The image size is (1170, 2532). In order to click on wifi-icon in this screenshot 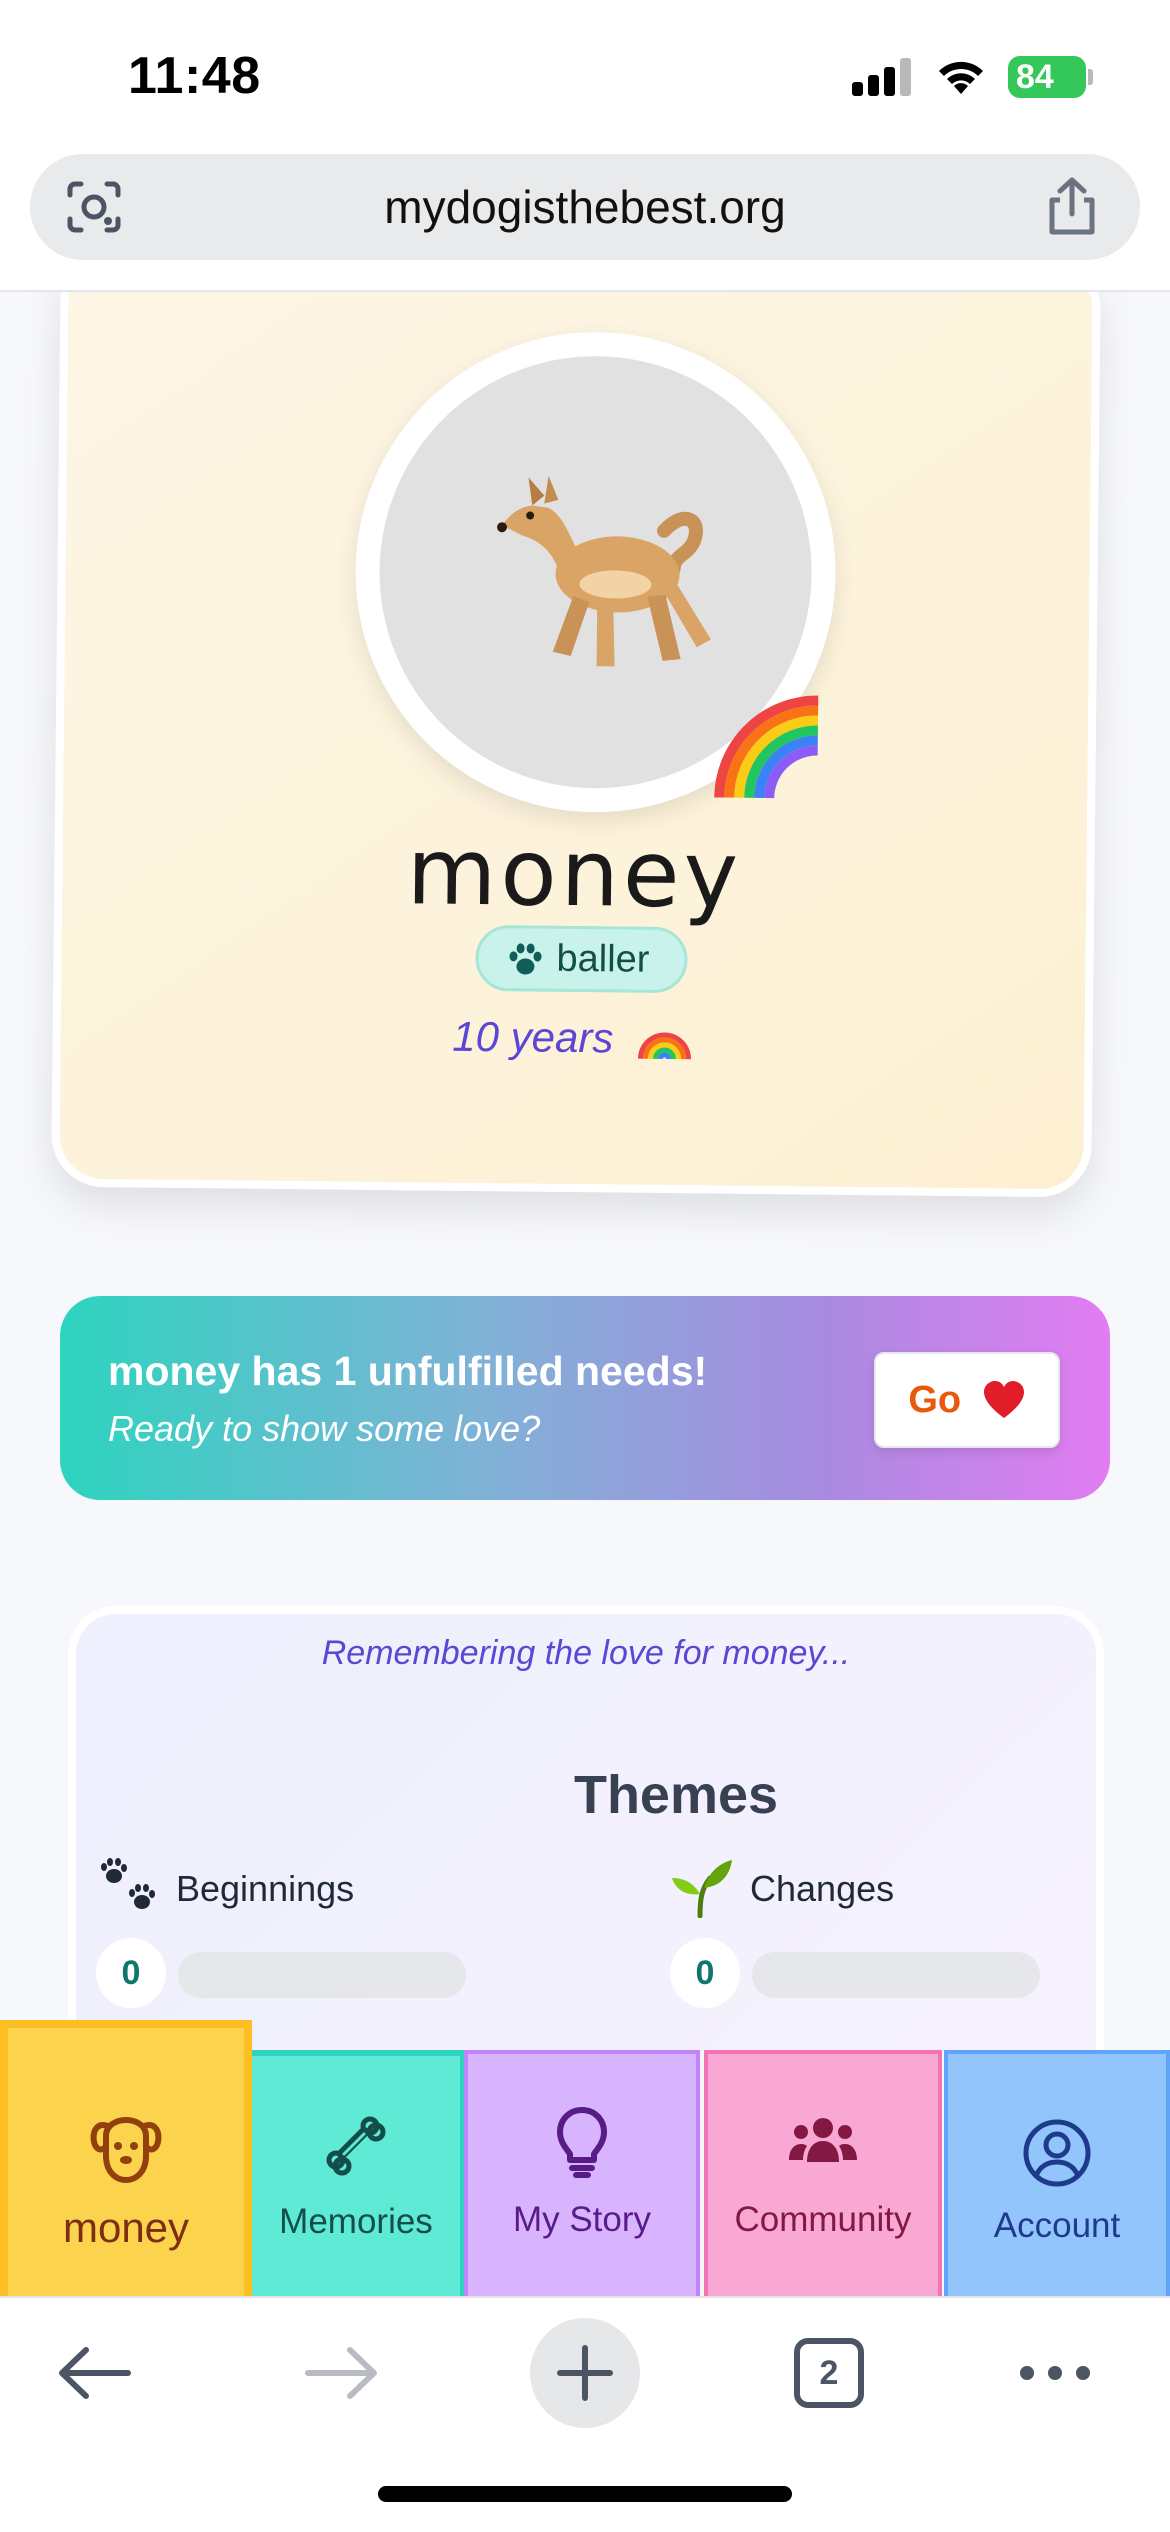, I will do `click(961, 77)`.